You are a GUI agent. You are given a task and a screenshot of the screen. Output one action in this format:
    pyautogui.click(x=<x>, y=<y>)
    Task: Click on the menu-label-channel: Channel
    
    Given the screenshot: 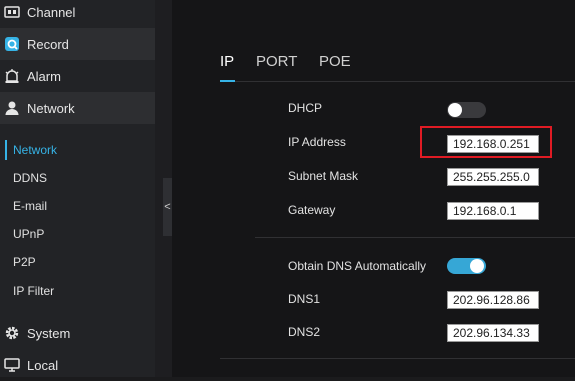 What is the action you would take?
    pyautogui.click(x=51, y=12)
    